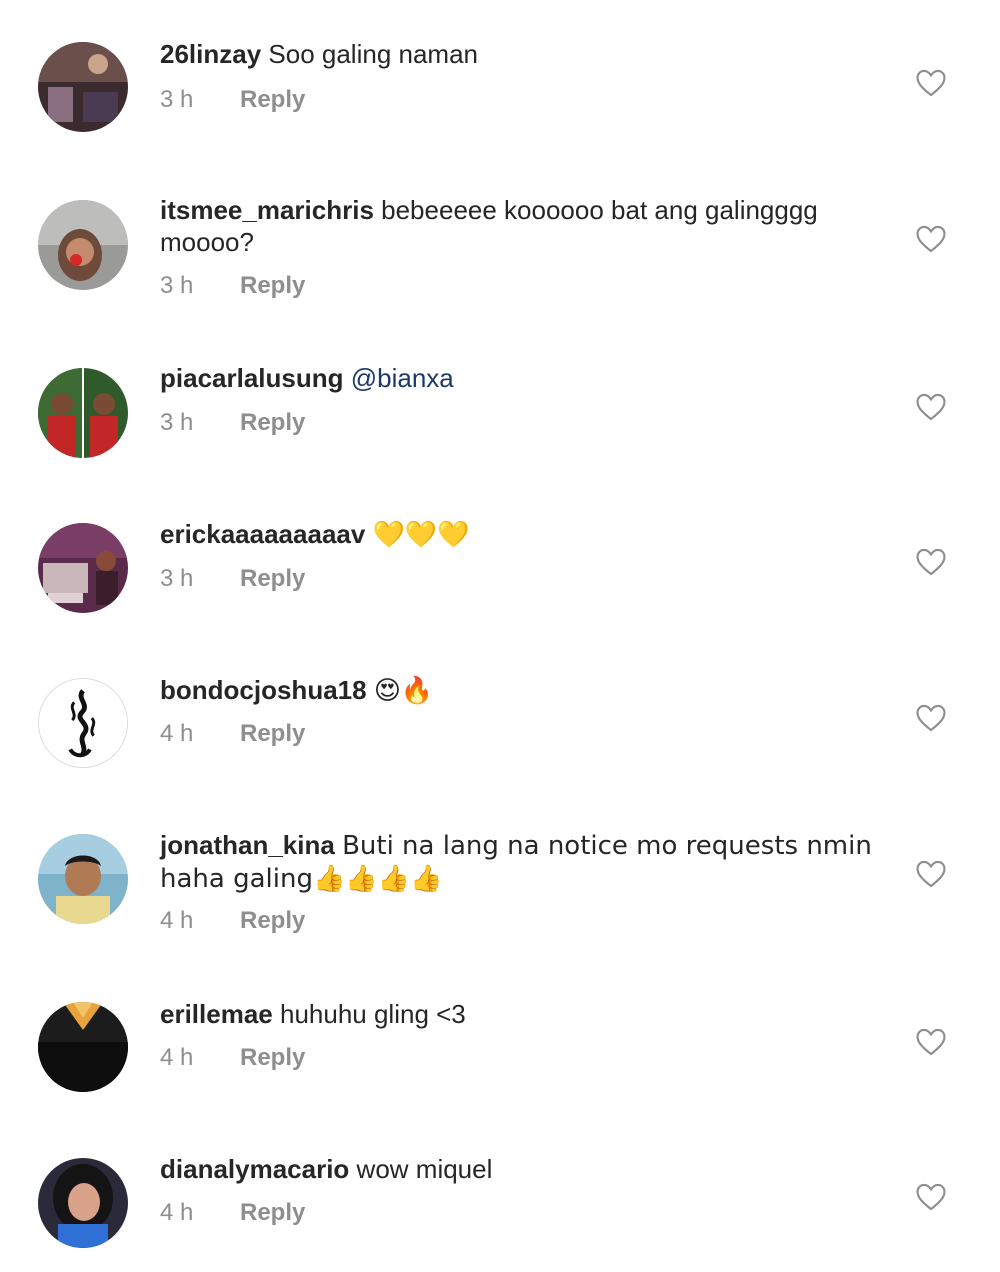 The width and height of the screenshot is (1000, 1272). What do you see at coordinates (372, 1014) in the screenshot?
I see `comment-body: huhuhu gling <3` at bounding box center [372, 1014].